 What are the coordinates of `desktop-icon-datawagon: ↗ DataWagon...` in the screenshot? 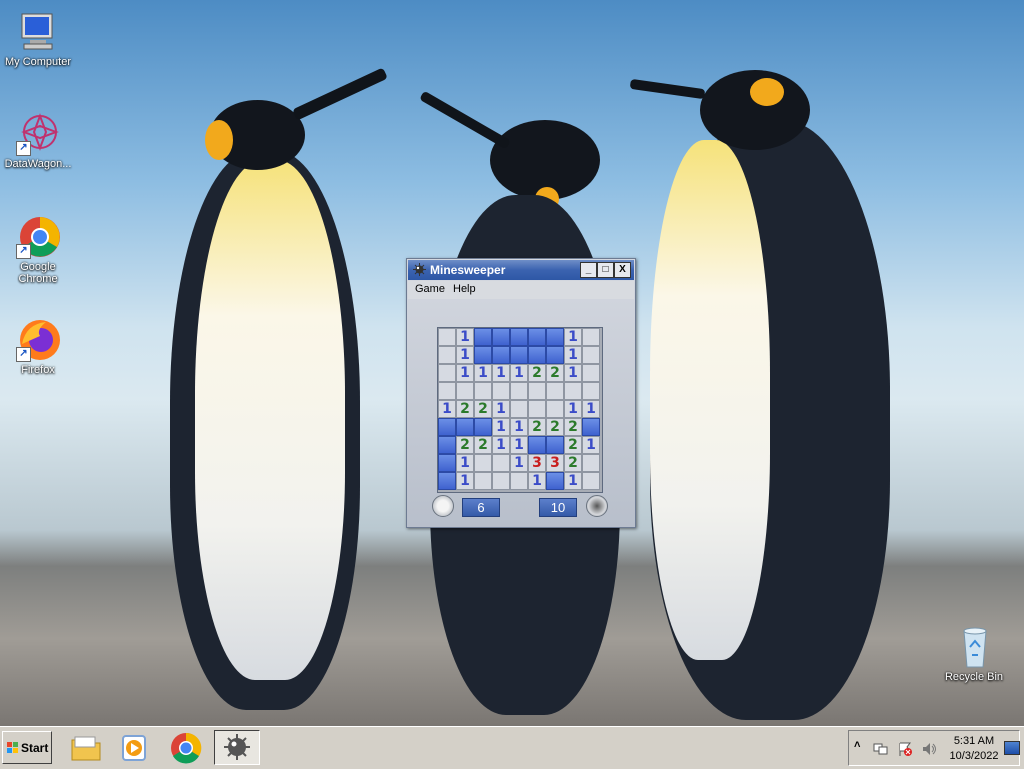 It's located at (38, 141).